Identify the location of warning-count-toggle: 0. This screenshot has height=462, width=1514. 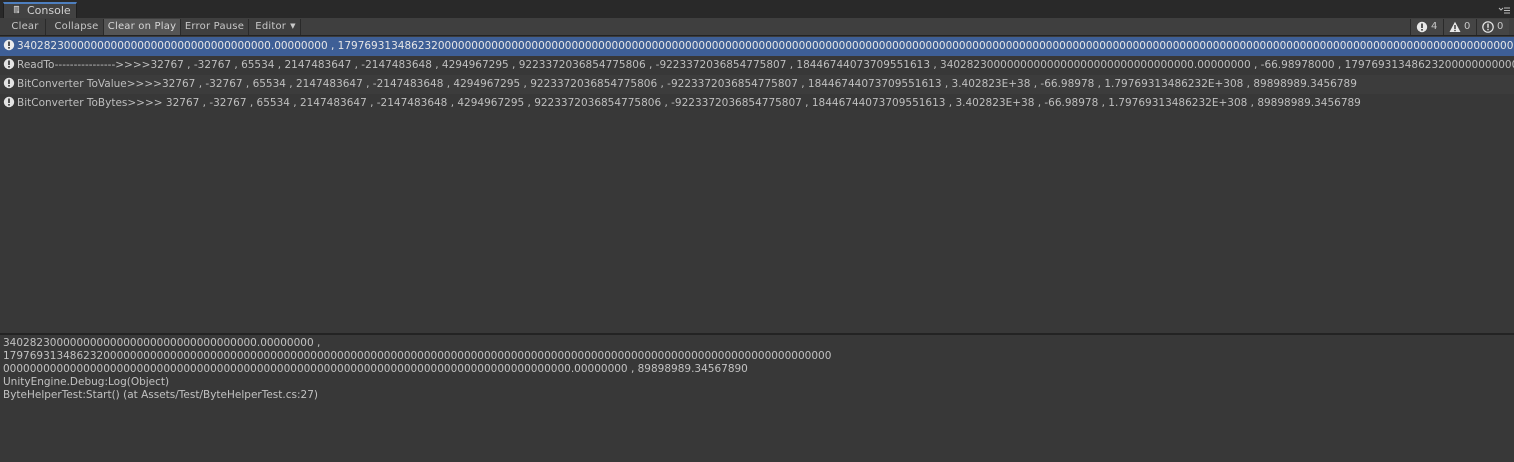
(1459, 27).